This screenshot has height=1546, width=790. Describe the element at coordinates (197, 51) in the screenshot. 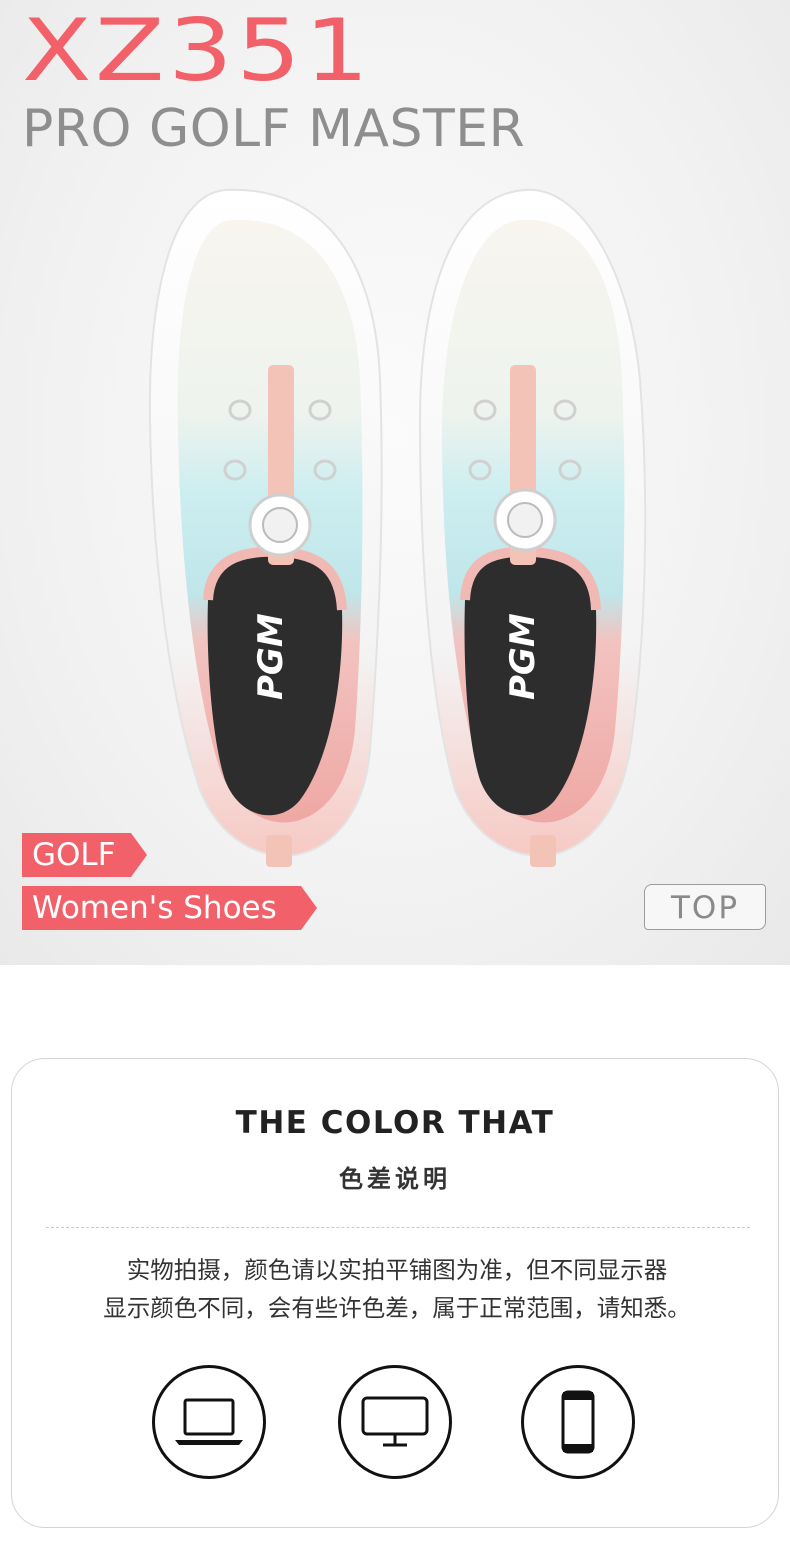

I see `model-number: XZ351` at that location.